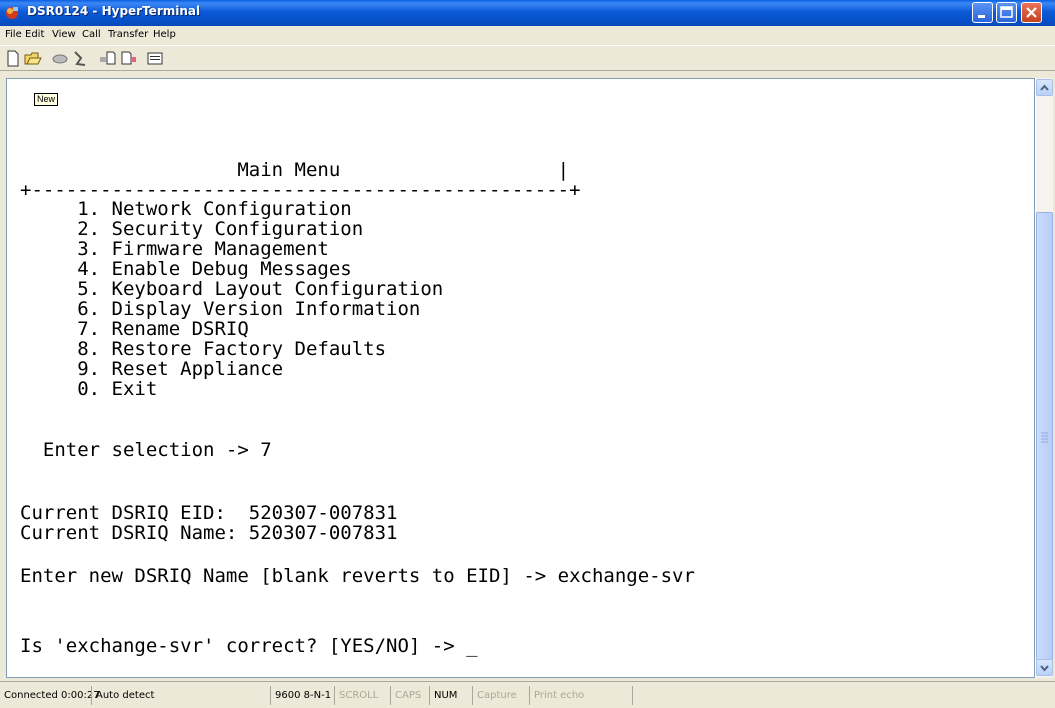 The width and height of the screenshot is (1055, 708). I want to click on maximize-button, so click(1006, 12).